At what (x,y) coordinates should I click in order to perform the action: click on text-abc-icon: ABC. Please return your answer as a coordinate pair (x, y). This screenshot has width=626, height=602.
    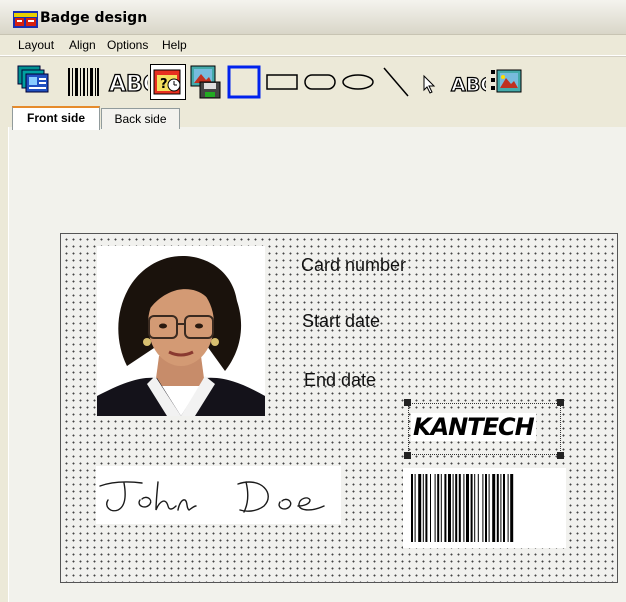
    Looking at the image, I should click on (128, 82).